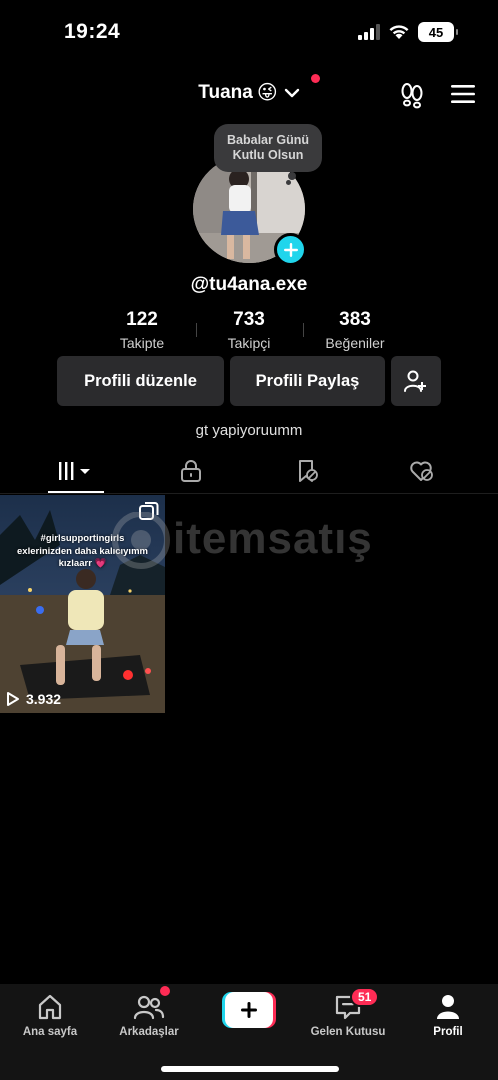 The height and width of the screenshot is (1080, 498). What do you see at coordinates (249, 343) in the screenshot?
I see `stat-label: Takipçi` at bounding box center [249, 343].